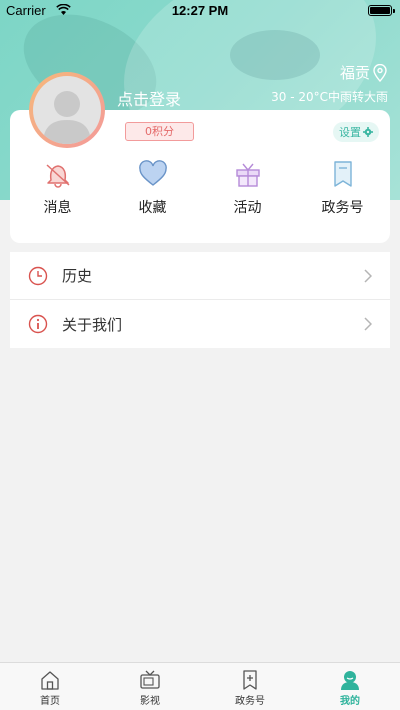  I want to click on quick-action-events: 活动, so click(247, 195).